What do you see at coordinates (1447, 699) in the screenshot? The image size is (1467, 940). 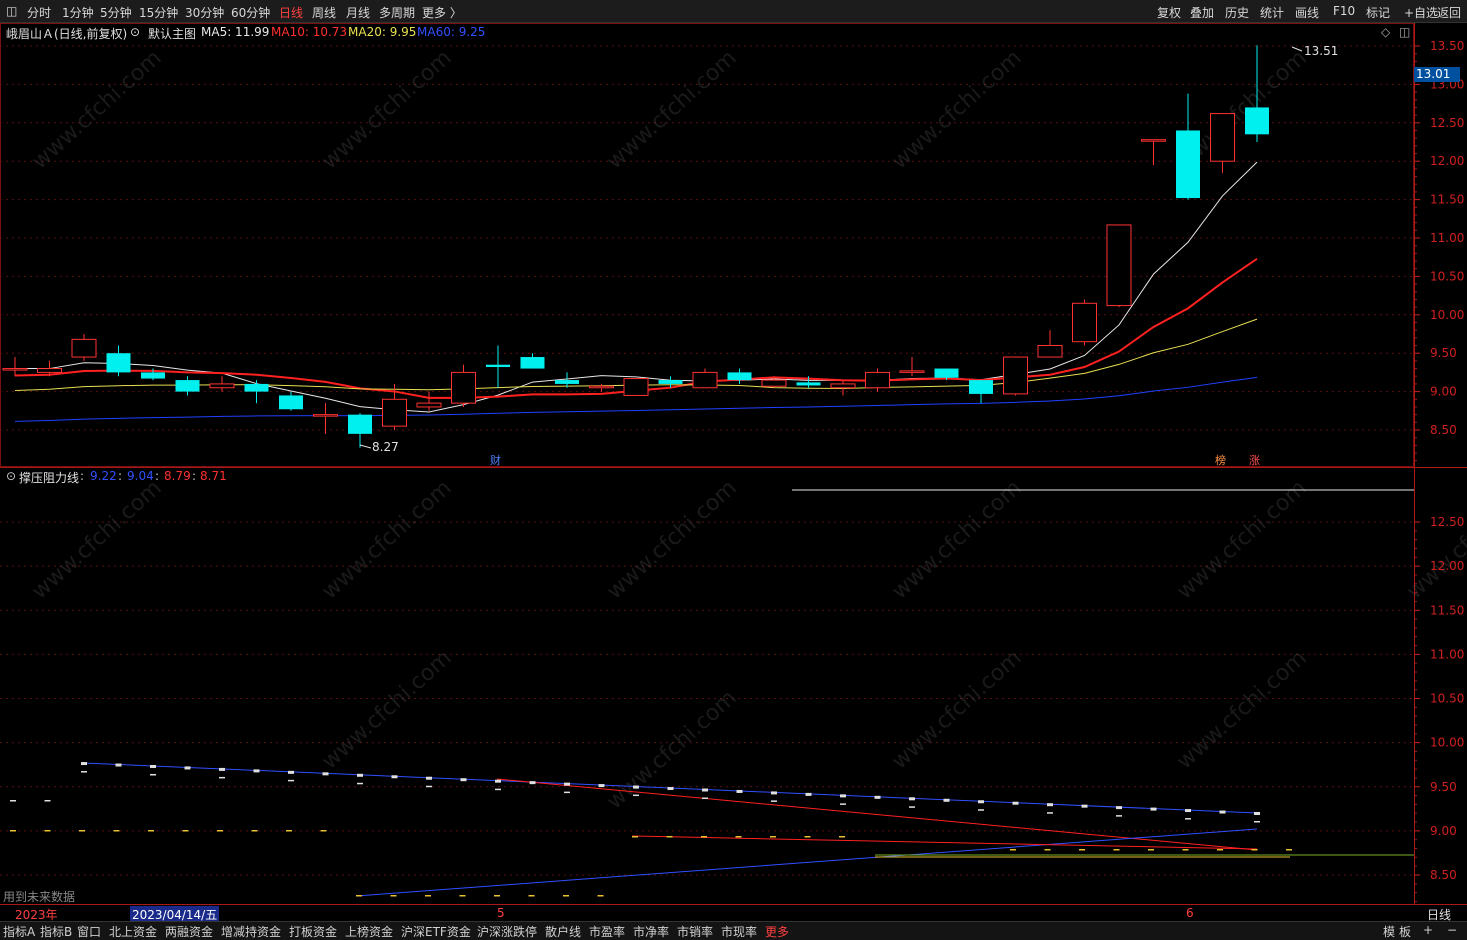 I see `sub-tick-label: 10.50` at bounding box center [1447, 699].